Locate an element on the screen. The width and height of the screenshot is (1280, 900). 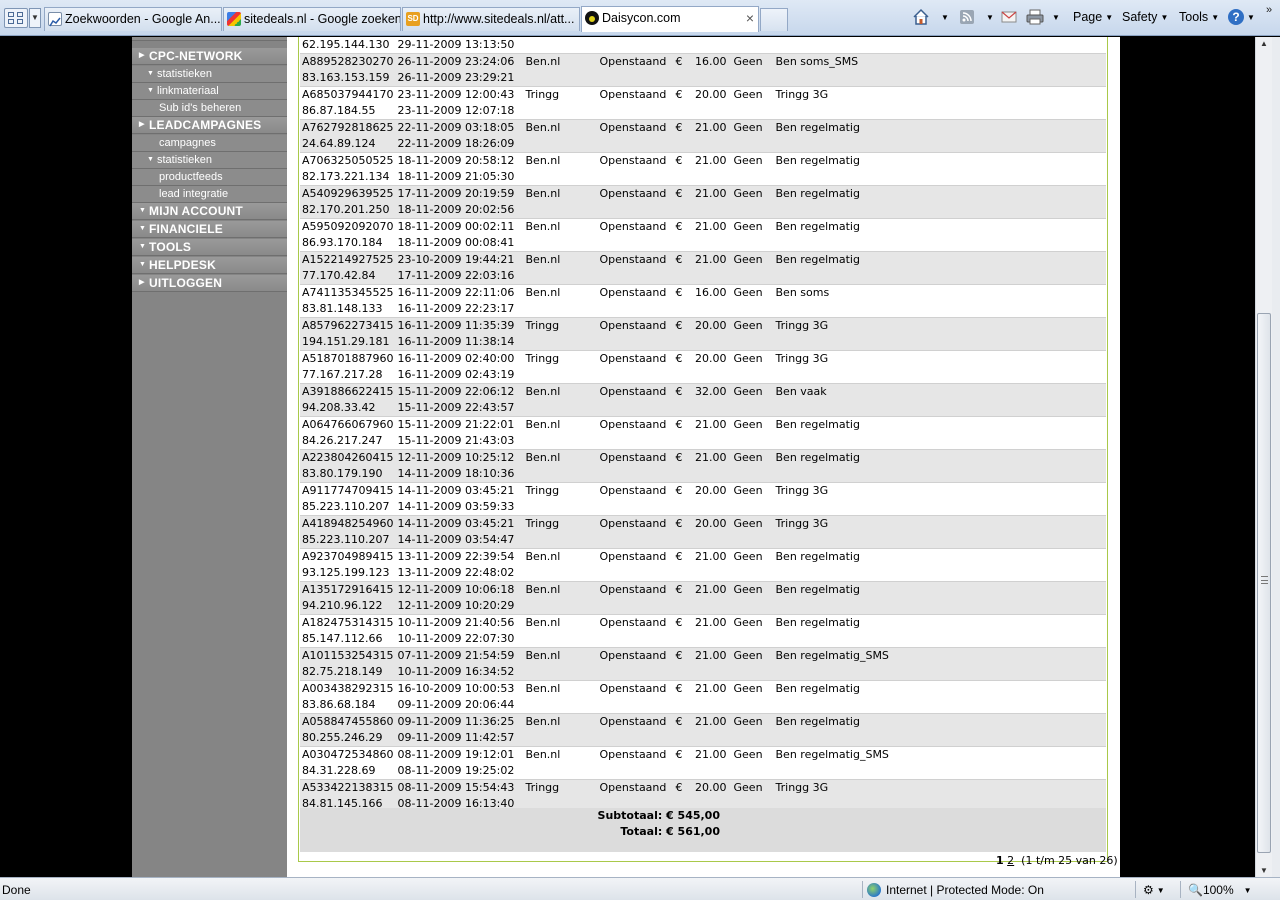
transaction-id-cell: A152214927525 is located at coordinates (348, 259).